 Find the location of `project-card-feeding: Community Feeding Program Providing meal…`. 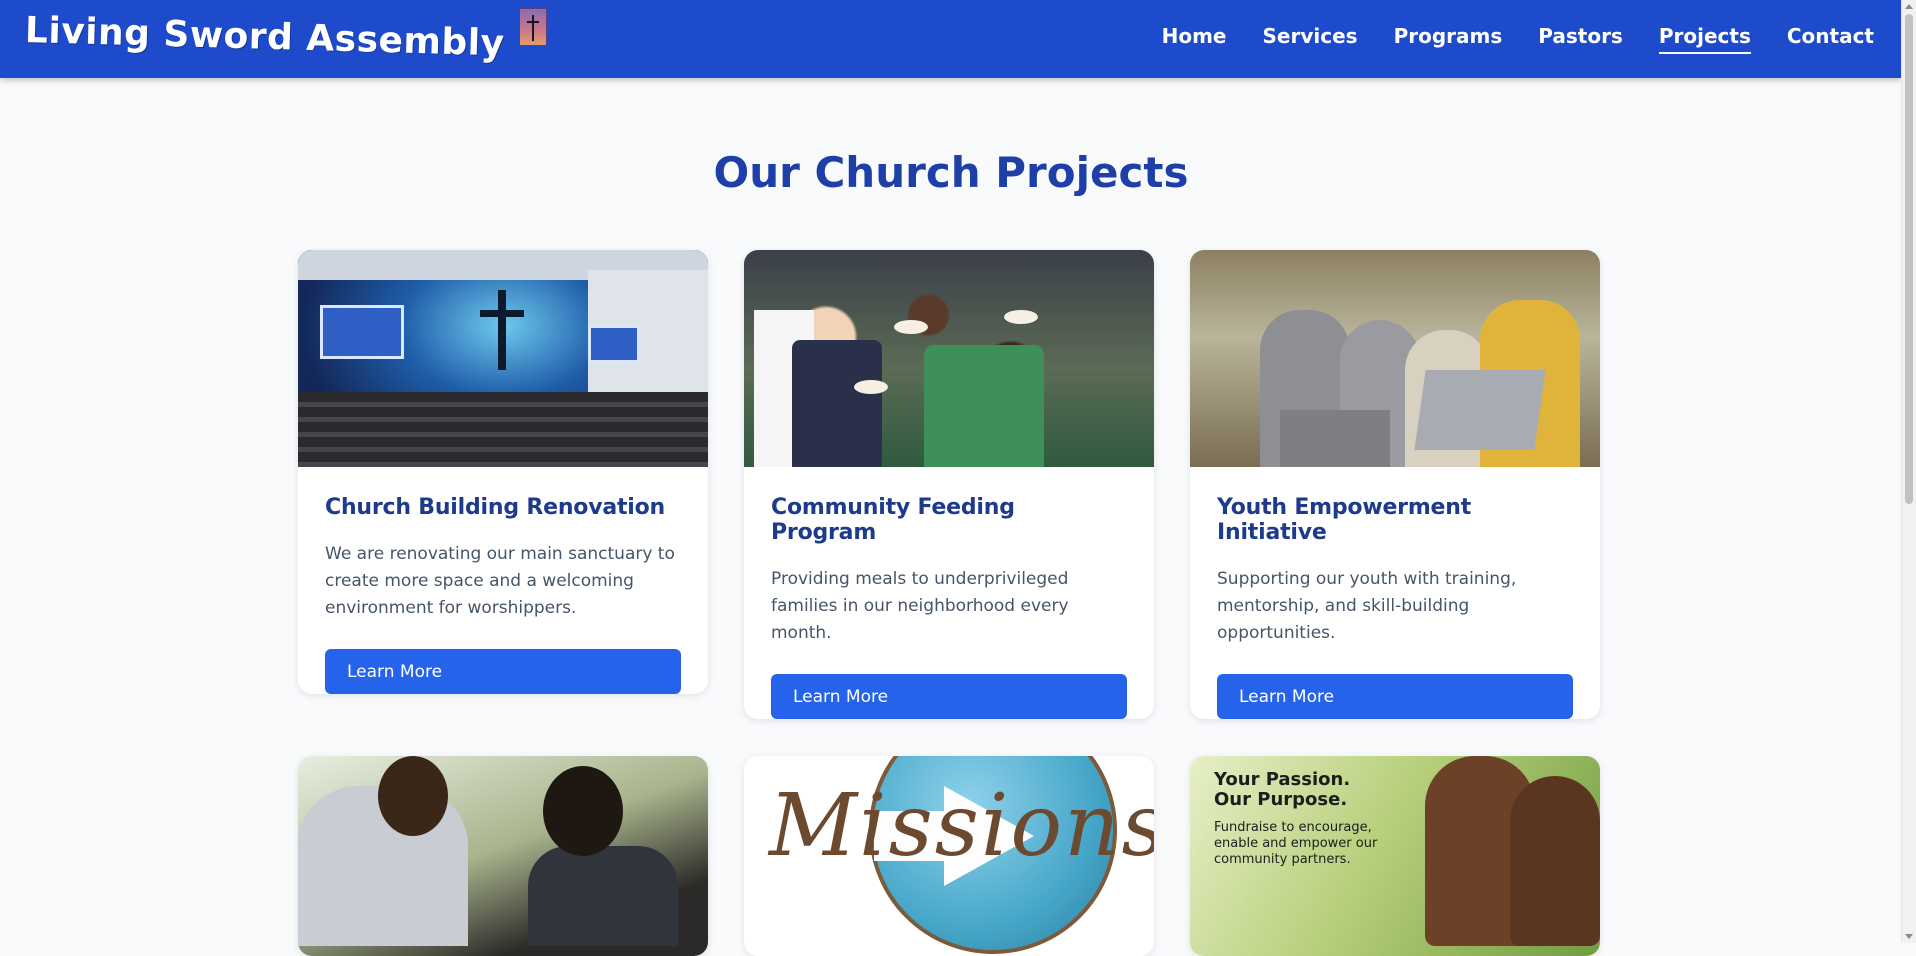

project-card-feeding: Community Feeding Program Providing meal… is located at coordinates (949, 484).